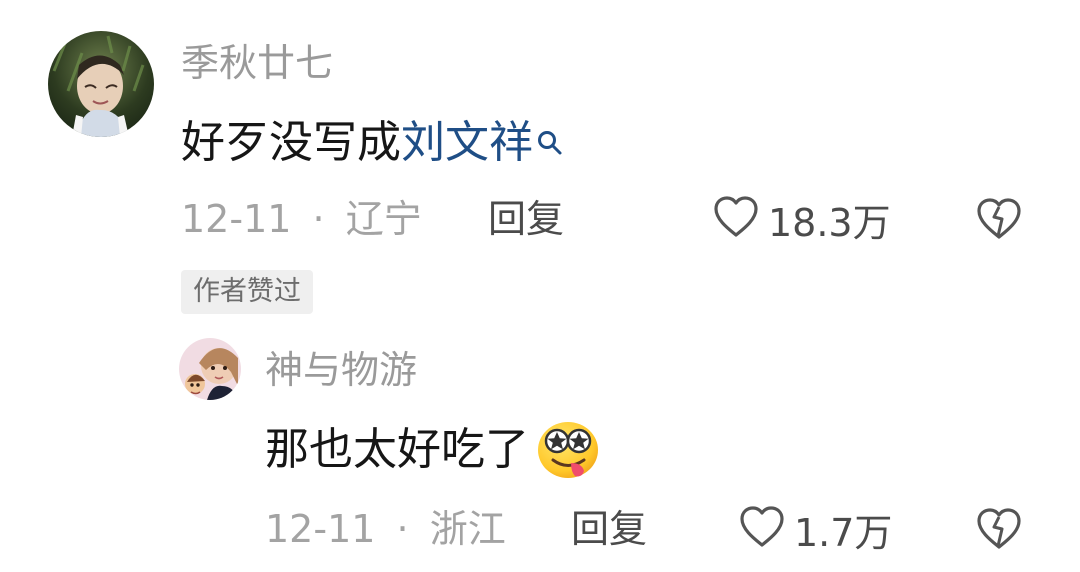 Image resolution: width=1080 pixels, height=572 pixels. What do you see at coordinates (291, 142) in the screenshot?
I see `comment-text: 好歹没写成` at bounding box center [291, 142].